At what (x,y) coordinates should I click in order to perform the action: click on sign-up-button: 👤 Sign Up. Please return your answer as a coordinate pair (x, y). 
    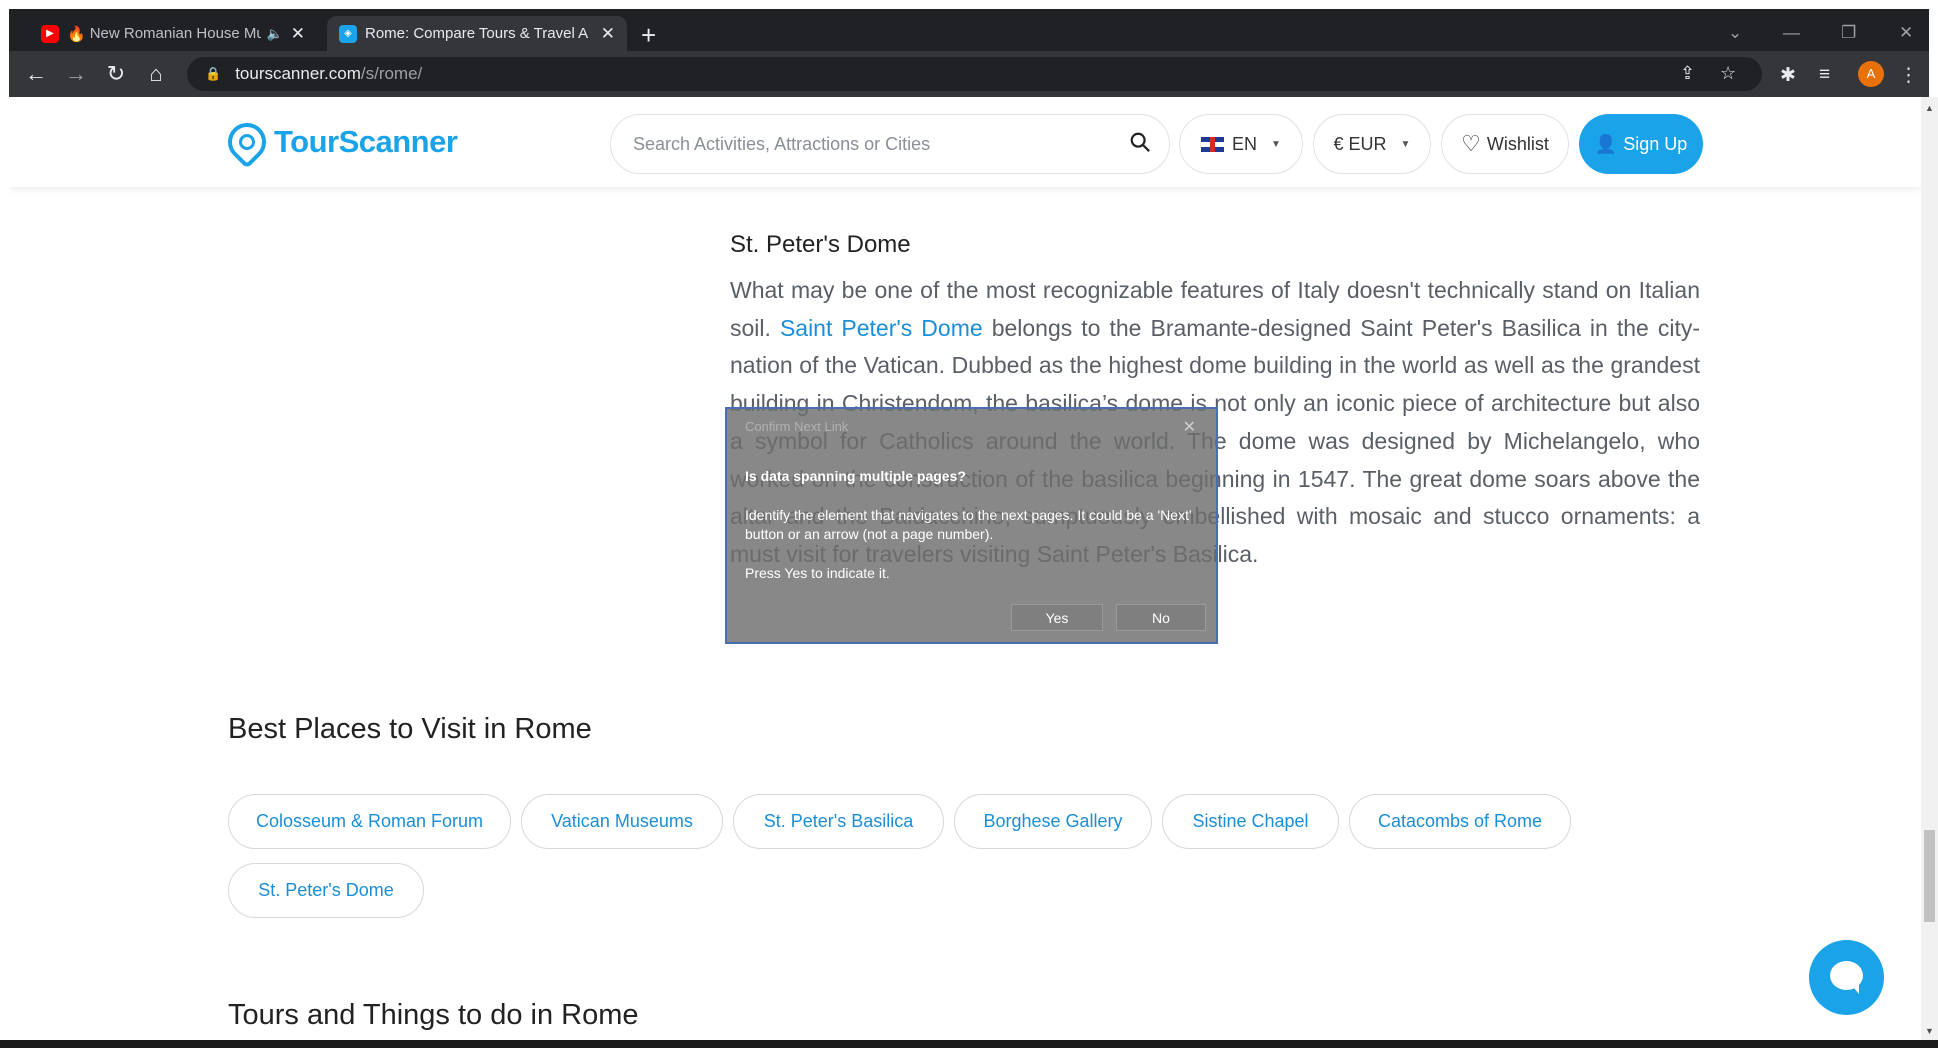
    Looking at the image, I should click on (1641, 144).